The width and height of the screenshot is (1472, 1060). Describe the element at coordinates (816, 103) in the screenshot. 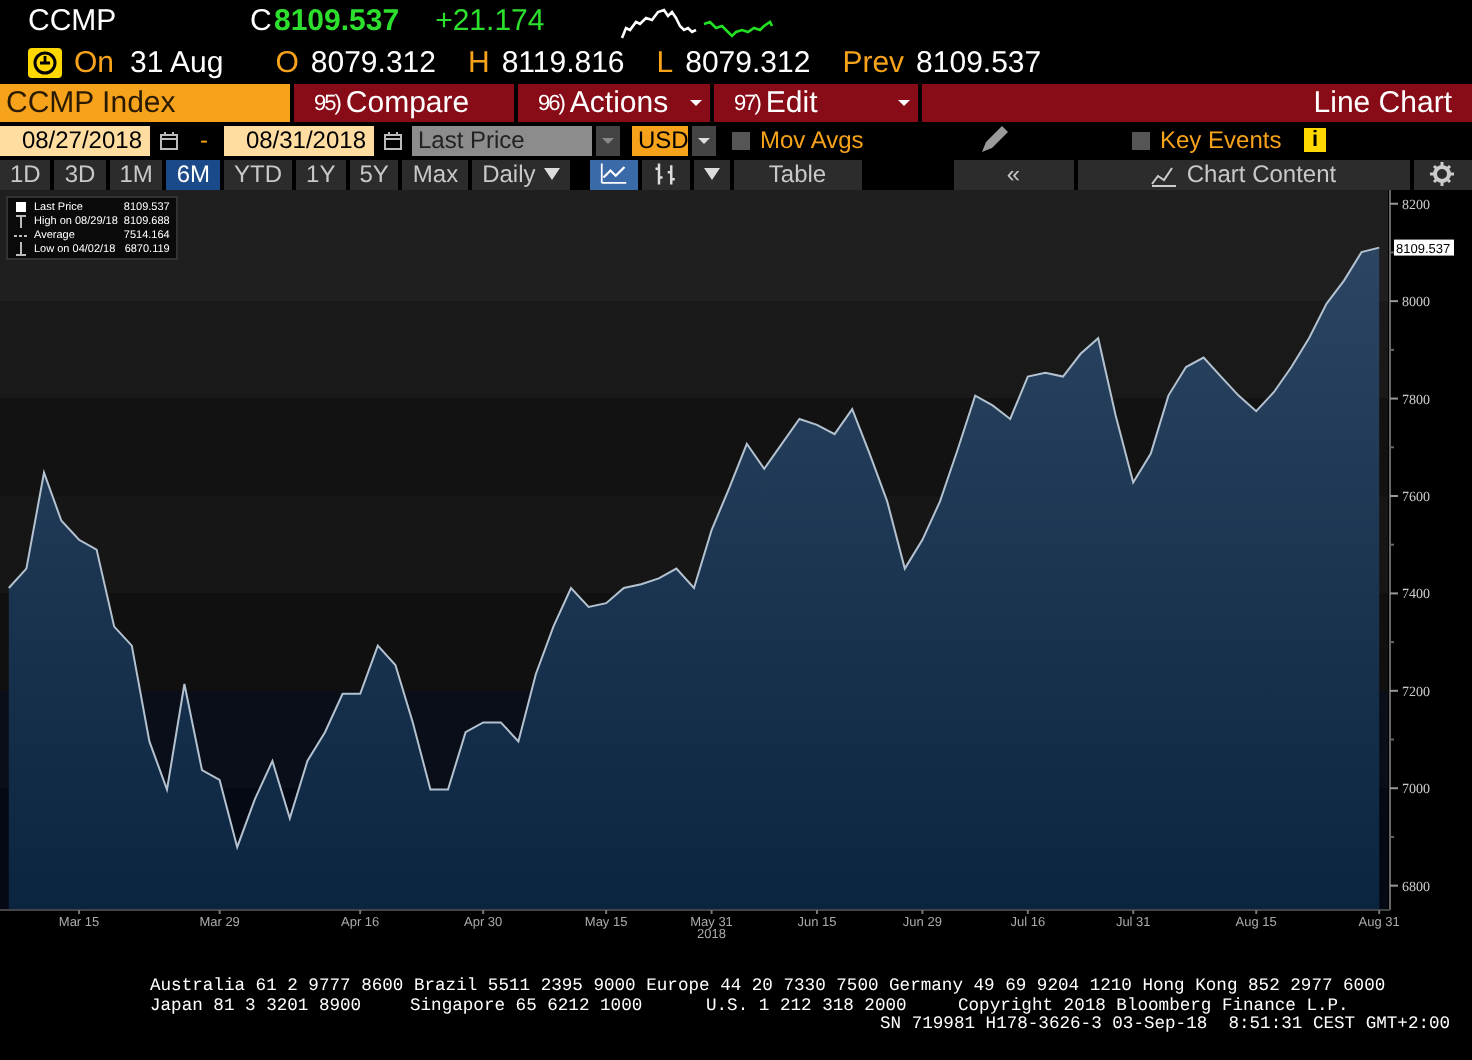

I see `menu-button: 97) Edit` at that location.